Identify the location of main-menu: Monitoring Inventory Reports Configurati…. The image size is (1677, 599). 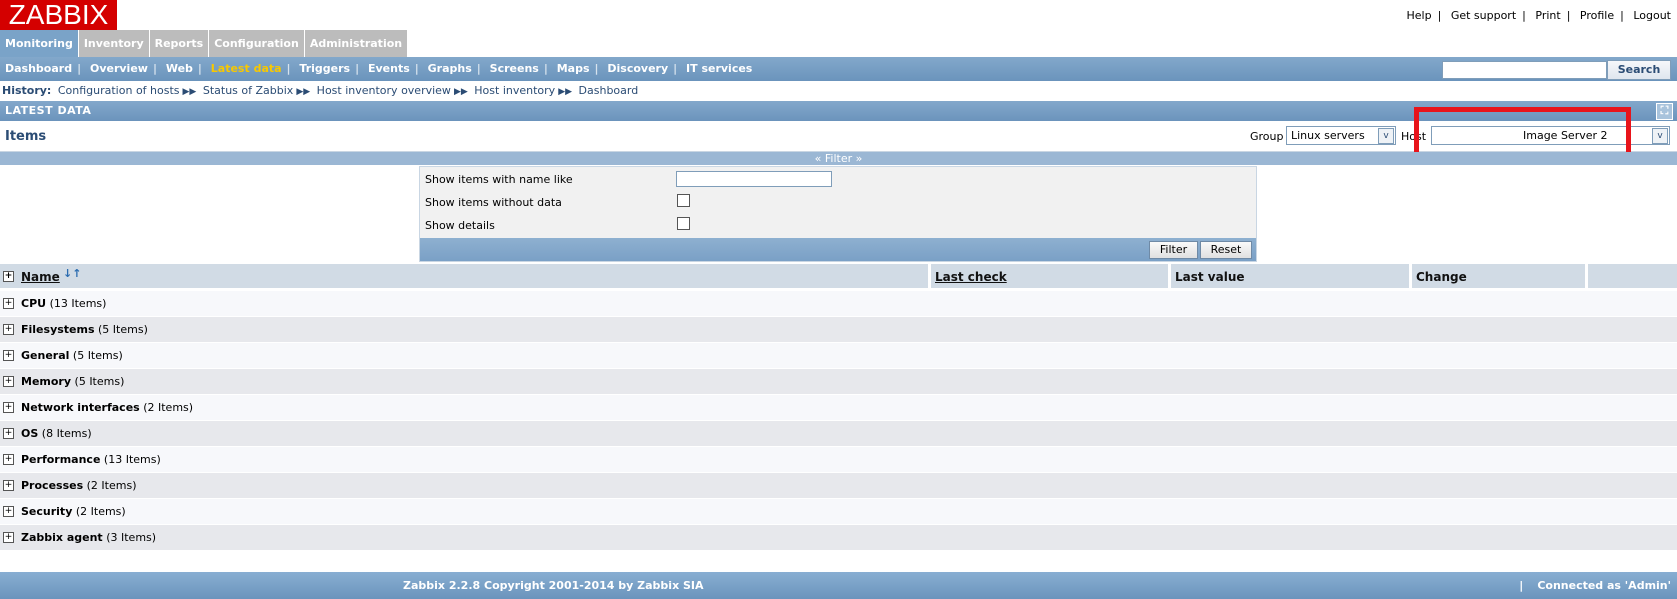
(204, 43).